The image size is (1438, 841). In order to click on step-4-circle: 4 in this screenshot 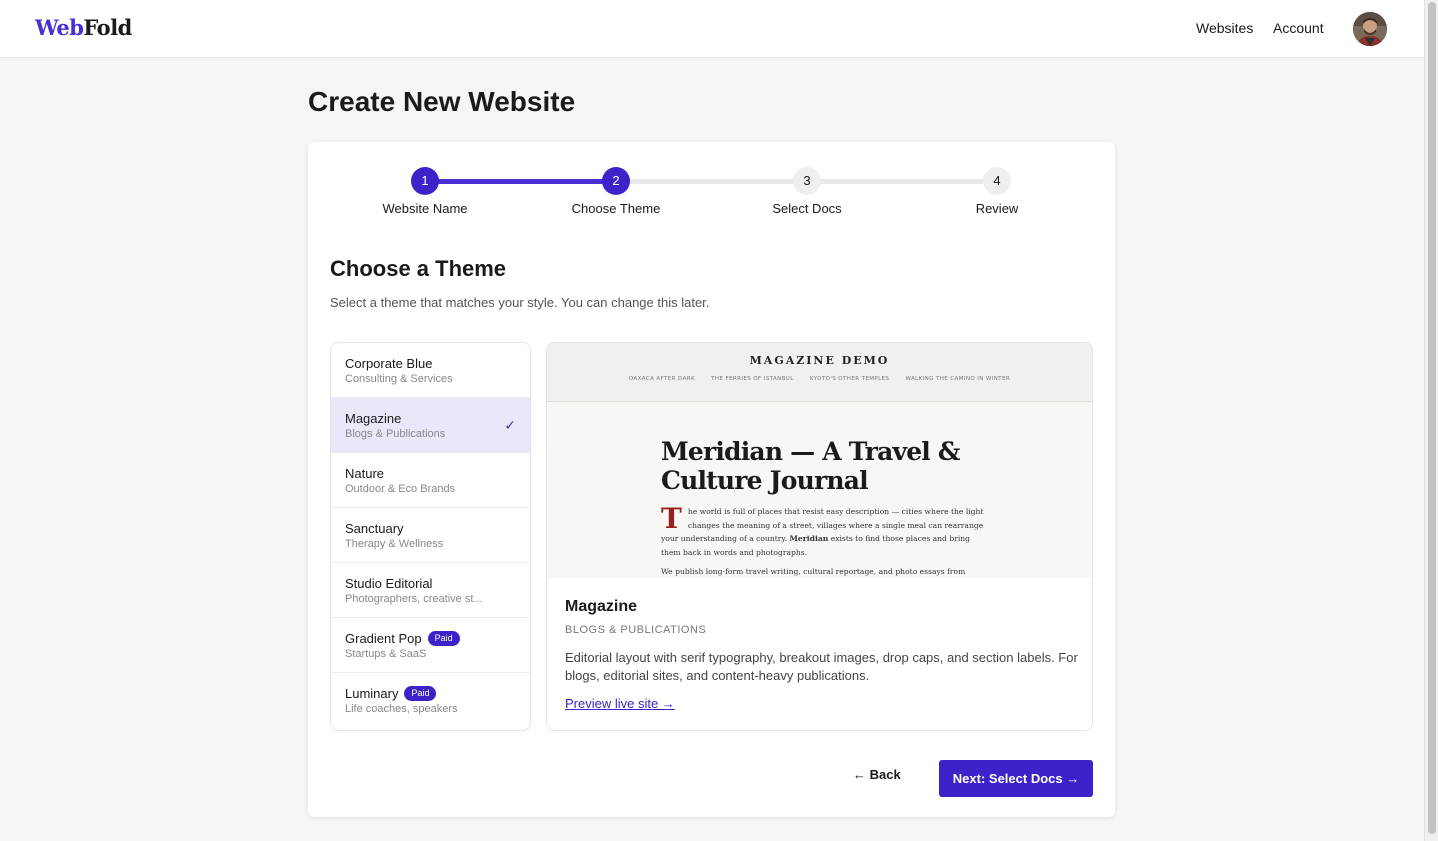, I will do `click(997, 181)`.